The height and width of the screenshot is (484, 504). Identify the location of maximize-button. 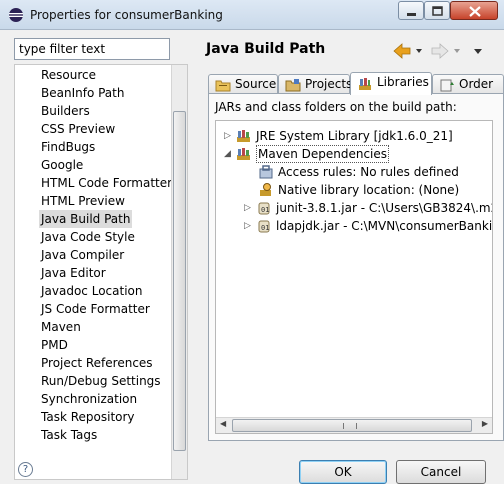
(437, 10).